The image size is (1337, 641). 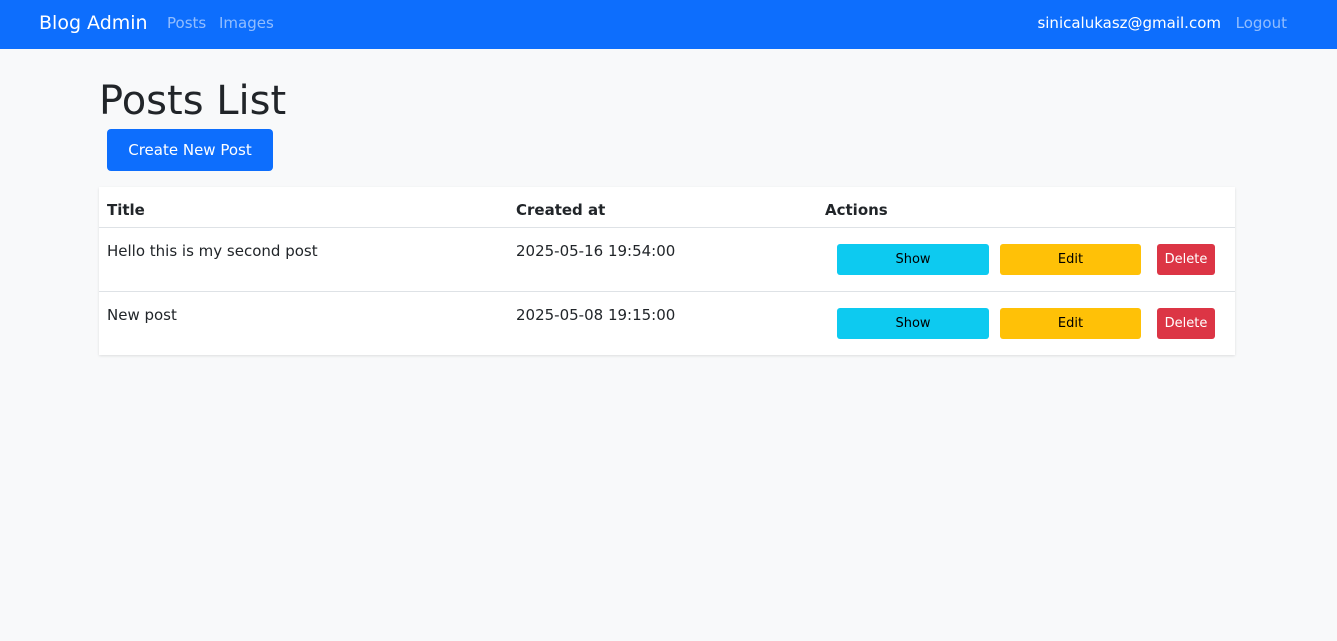 What do you see at coordinates (142, 315) in the screenshot?
I see `post-title: New post` at bounding box center [142, 315].